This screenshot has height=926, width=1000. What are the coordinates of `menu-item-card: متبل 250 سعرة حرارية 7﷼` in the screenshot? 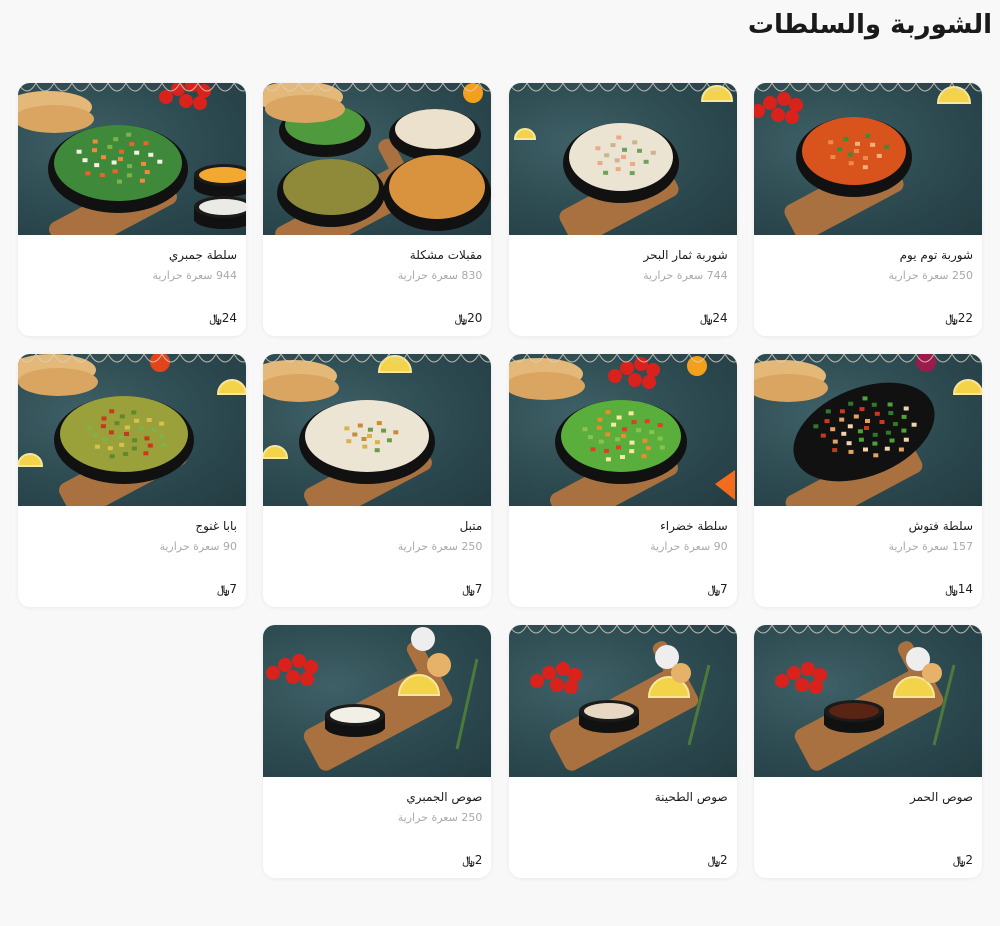 It's located at (377, 480).